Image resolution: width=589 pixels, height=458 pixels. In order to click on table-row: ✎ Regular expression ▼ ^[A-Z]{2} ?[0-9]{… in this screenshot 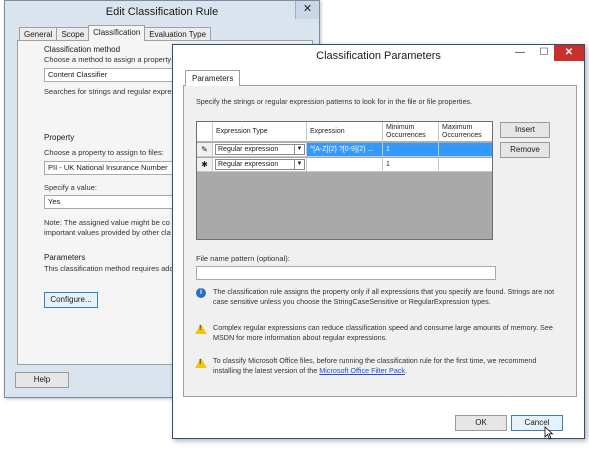, I will do `click(344, 150)`.